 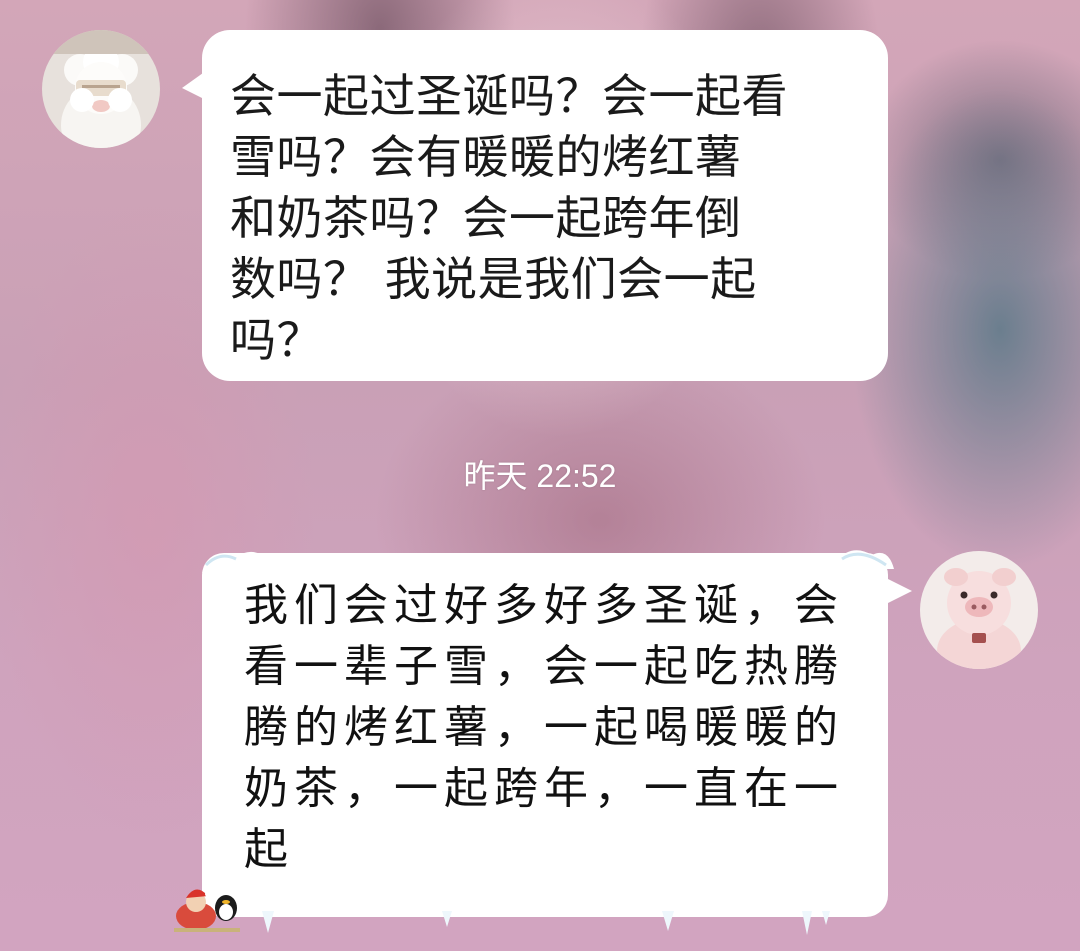 I want to click on christmas-sleigh-decoration-icon, so click(x=209, y=910).